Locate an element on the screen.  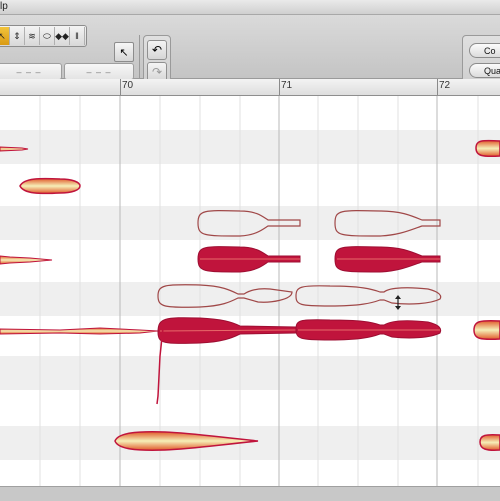
amplitude-tool-icon: ⬭ is located at coordinates (47, 36).